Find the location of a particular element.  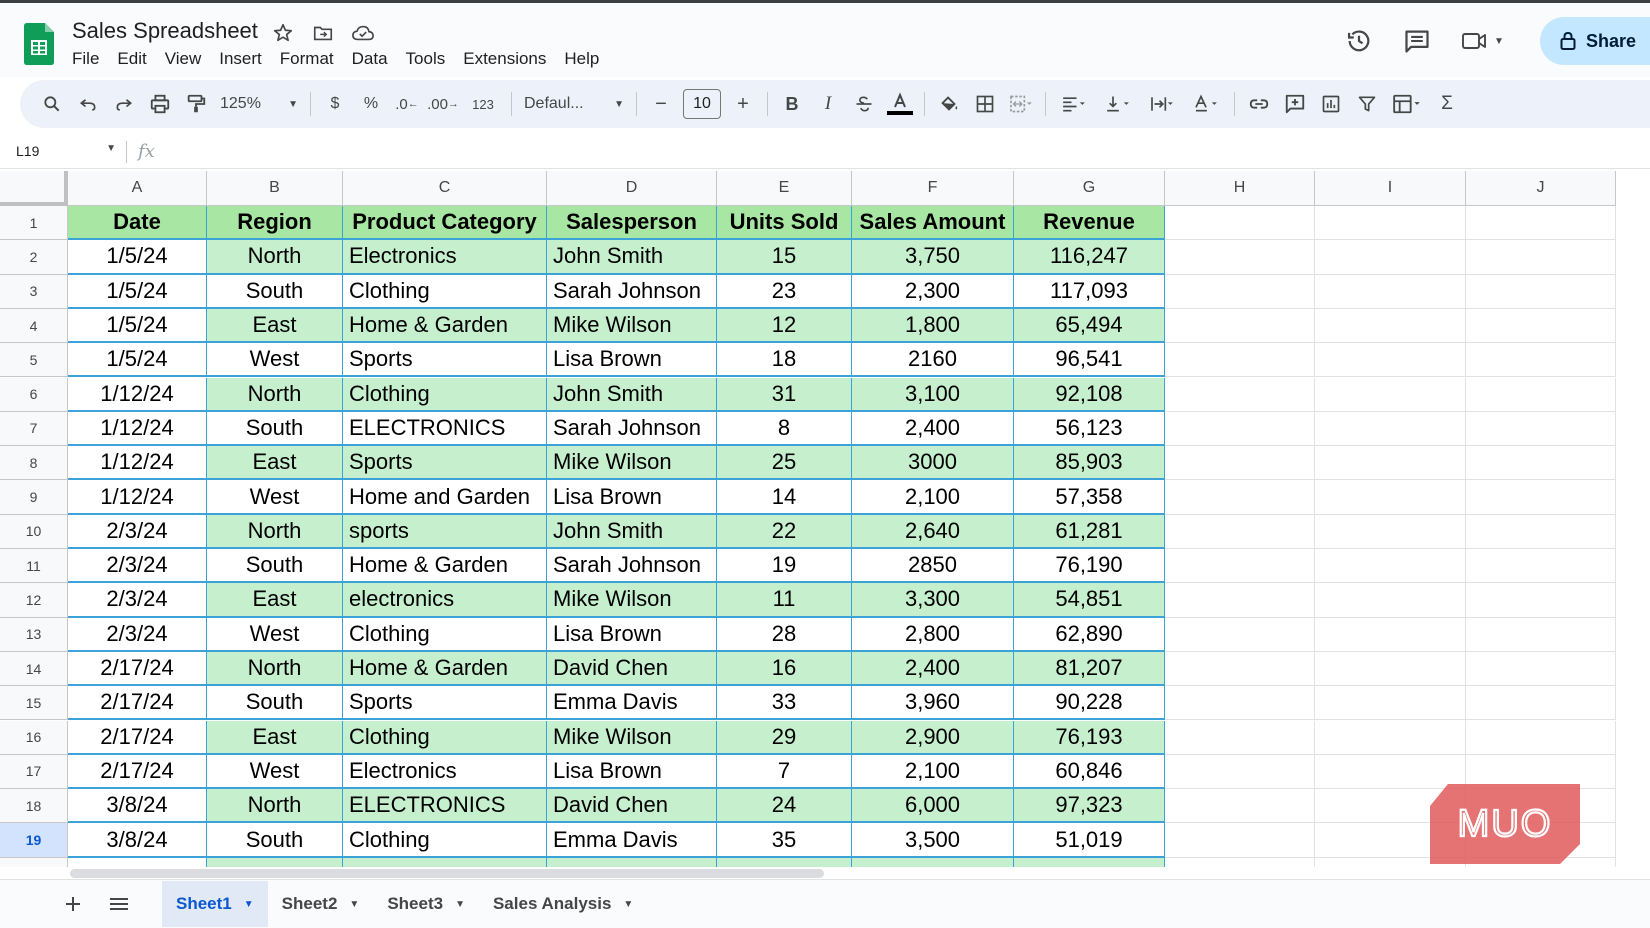

fill-color-icon is located at coordinates (949, 104).